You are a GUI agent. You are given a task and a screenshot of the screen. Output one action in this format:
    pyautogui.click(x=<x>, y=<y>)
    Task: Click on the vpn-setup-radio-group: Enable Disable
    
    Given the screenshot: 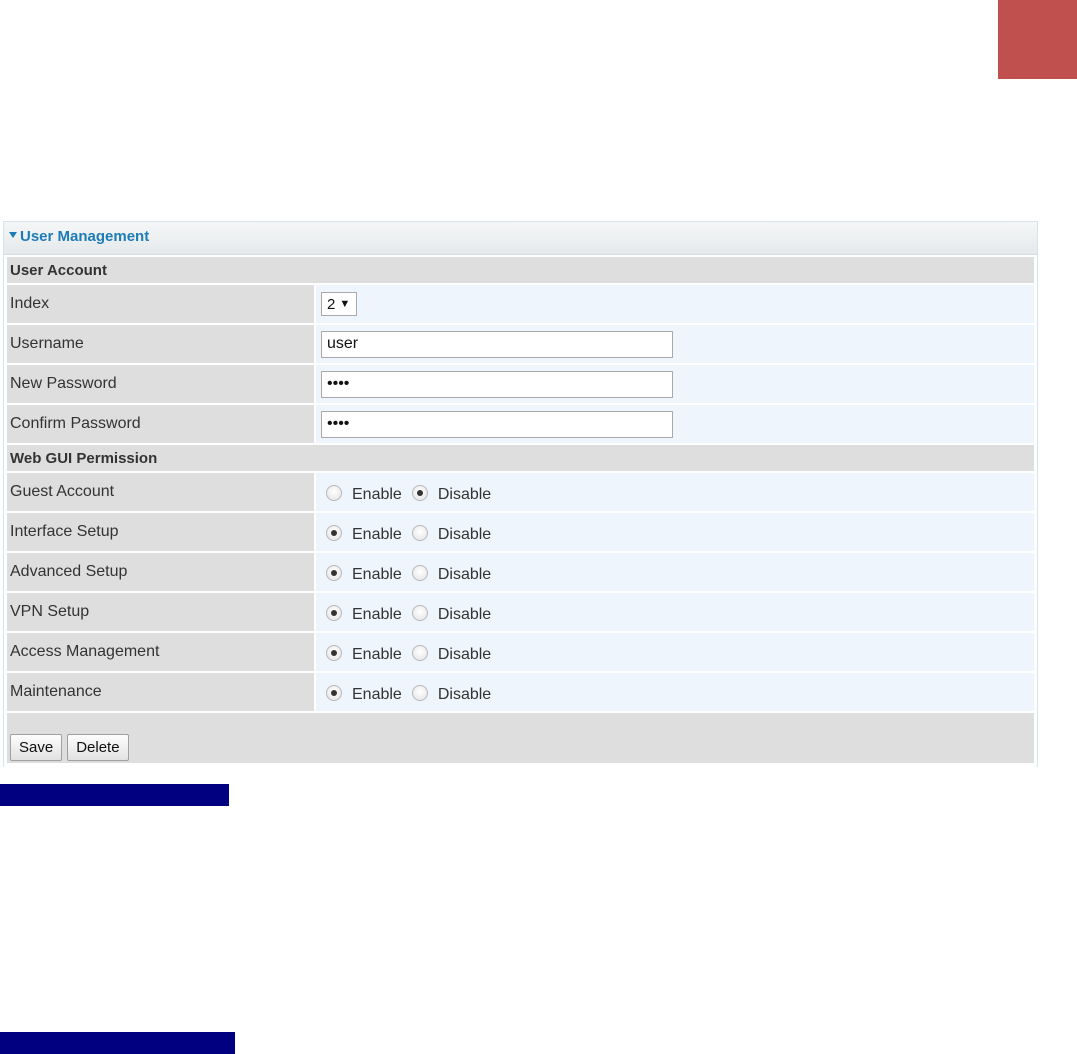 What is the action you would take?
    pyautogui.click(x=411, y=614)
    